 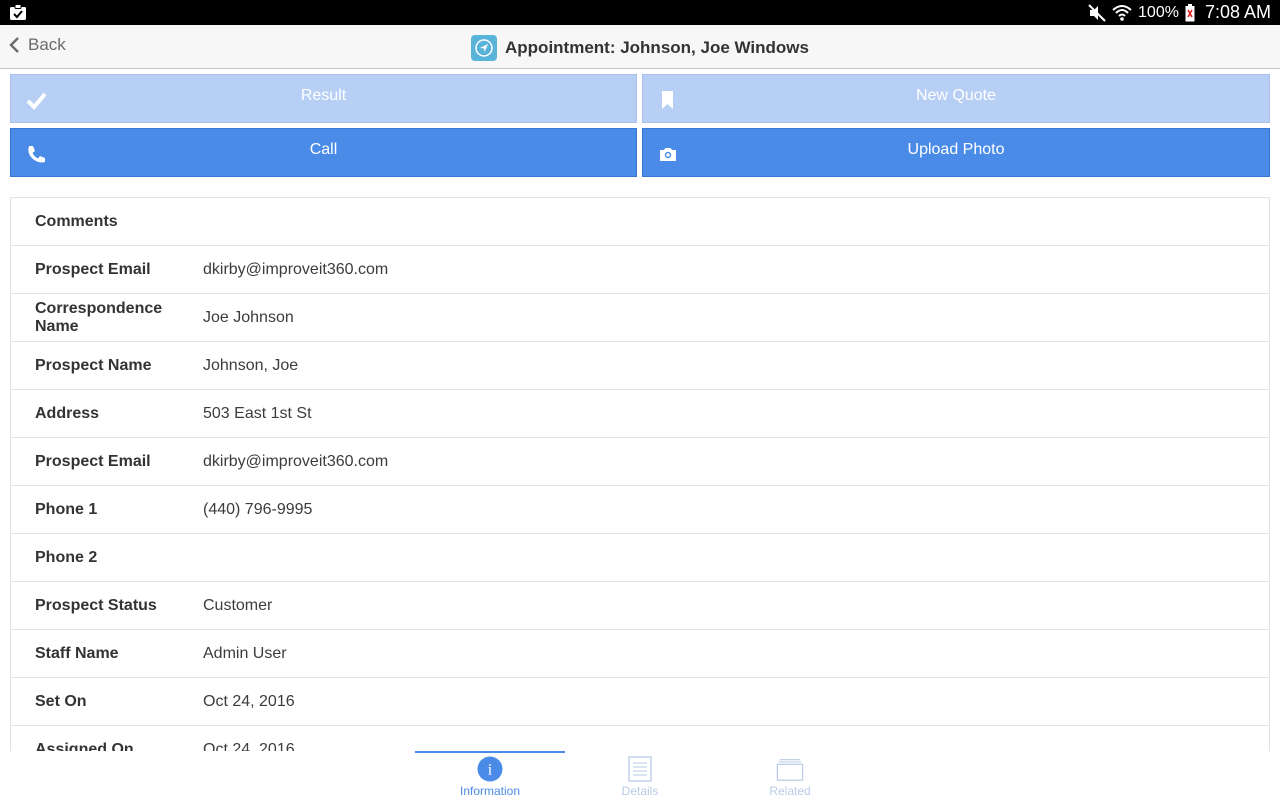 What do you see at coordinates (1179, 12) in the screenshot?
I see `status-bar-right: 100% 7:08 AM` at bounding box center [1179, 12].